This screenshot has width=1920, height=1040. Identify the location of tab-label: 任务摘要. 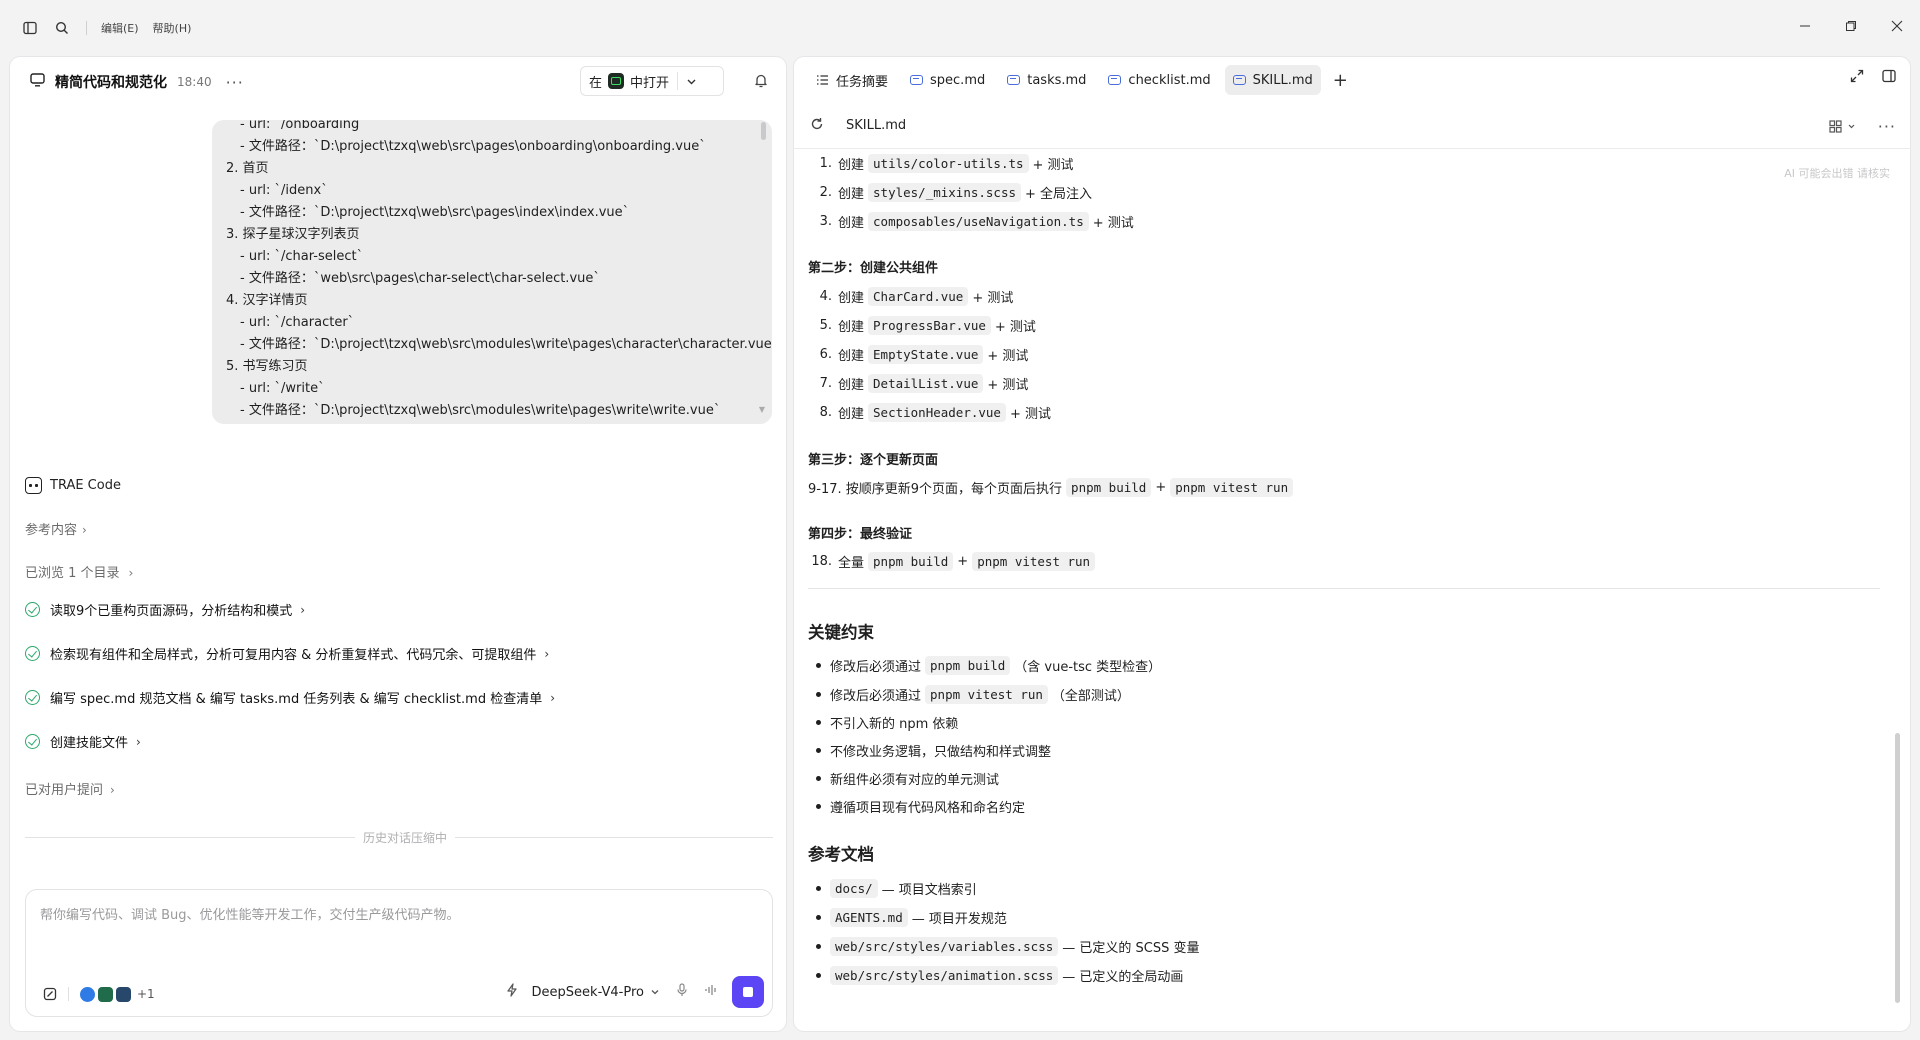
(862, 82).